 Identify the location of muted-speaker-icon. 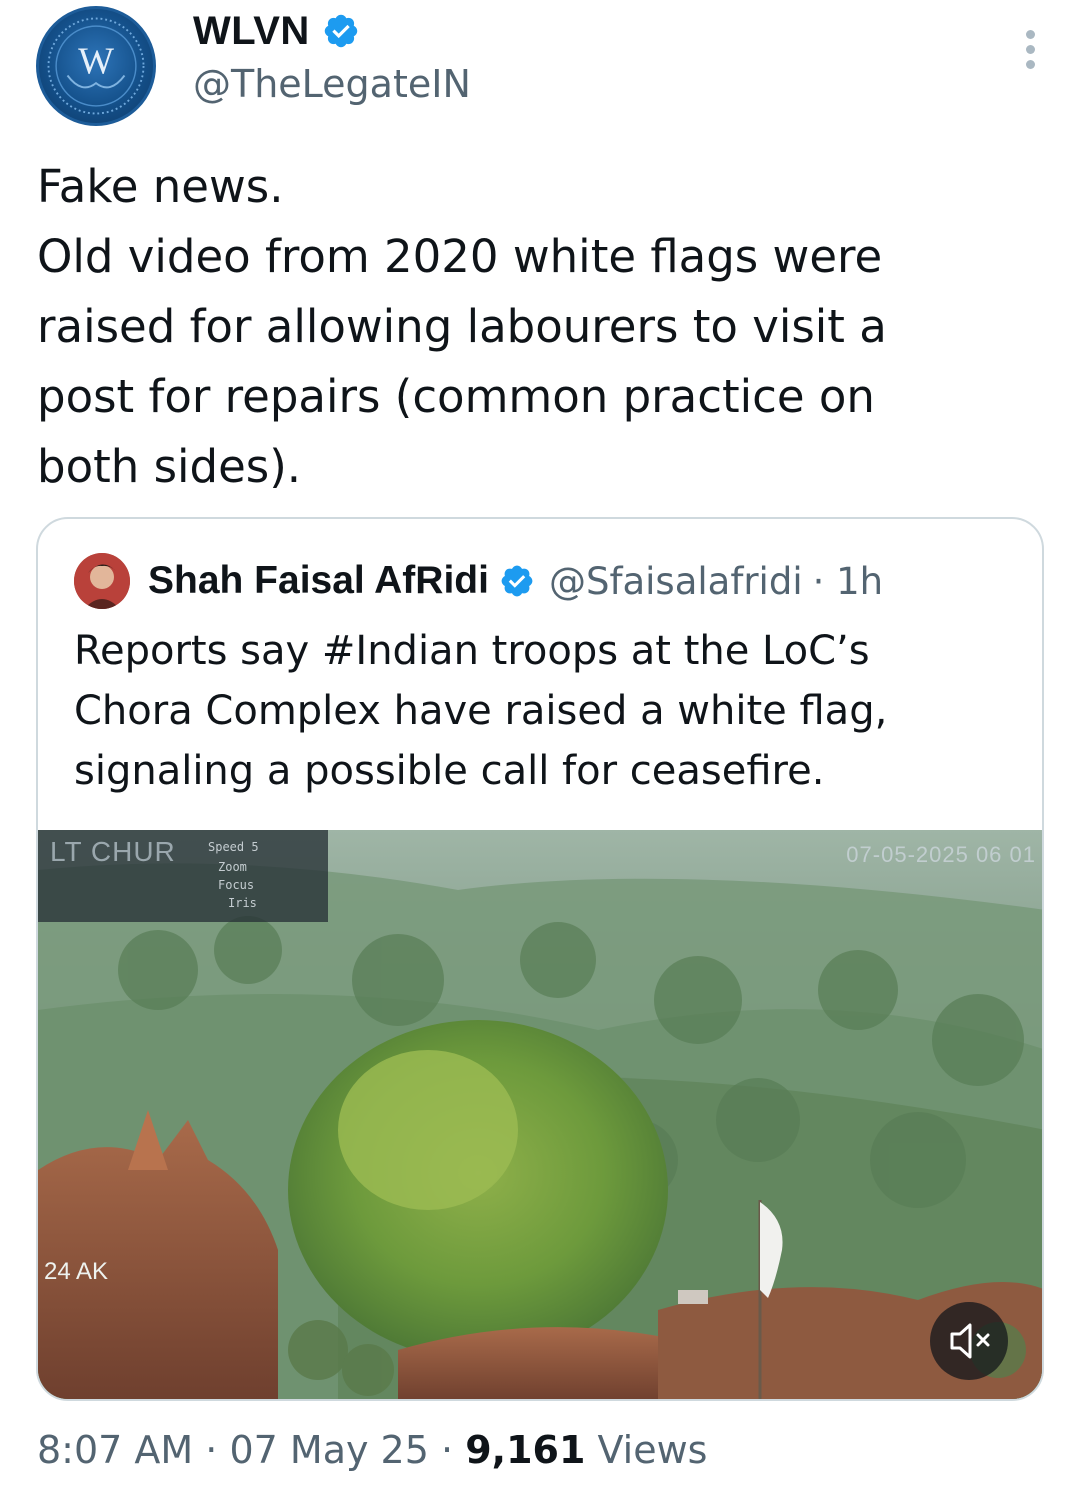
(969, 1341).